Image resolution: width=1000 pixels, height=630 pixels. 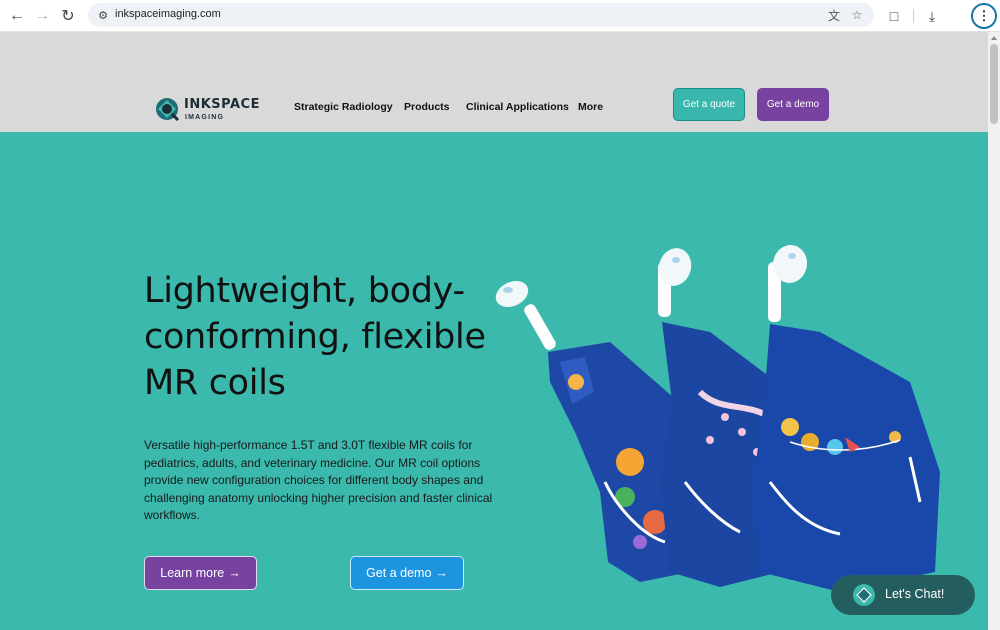 What do you see at coordinates (192, 573) in the screenshot?
I see `learn-more-label: Learn more` at bounding box center [192, 573].